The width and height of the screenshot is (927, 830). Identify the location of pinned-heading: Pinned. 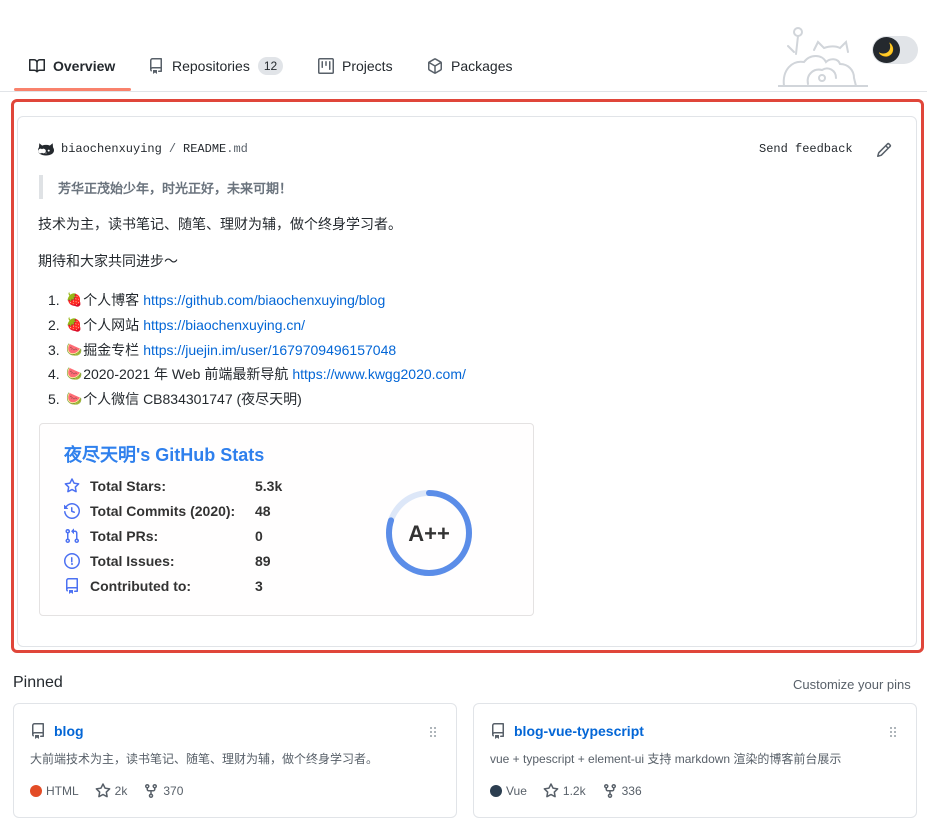
(38, 682).